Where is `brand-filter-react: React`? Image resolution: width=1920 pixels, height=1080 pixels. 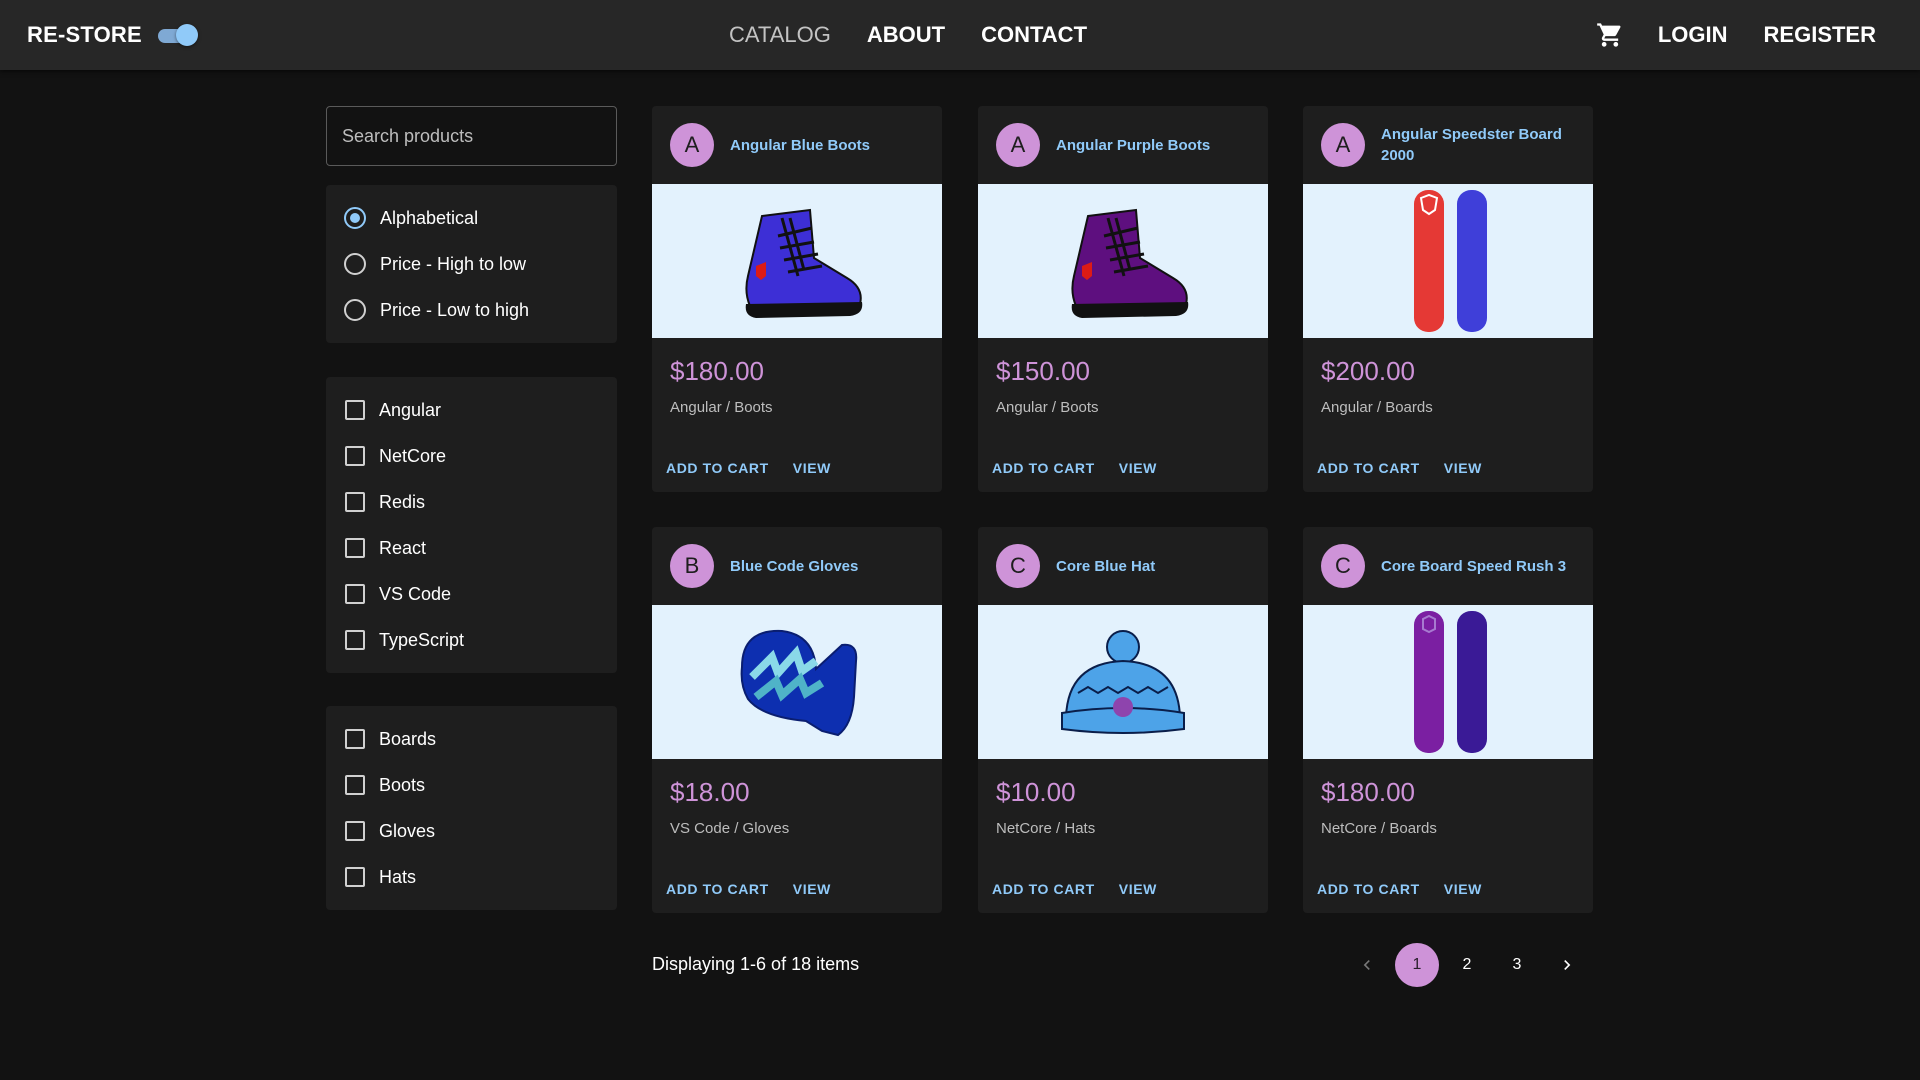 brand-filter-react: React is located at coordinates (471, 548).